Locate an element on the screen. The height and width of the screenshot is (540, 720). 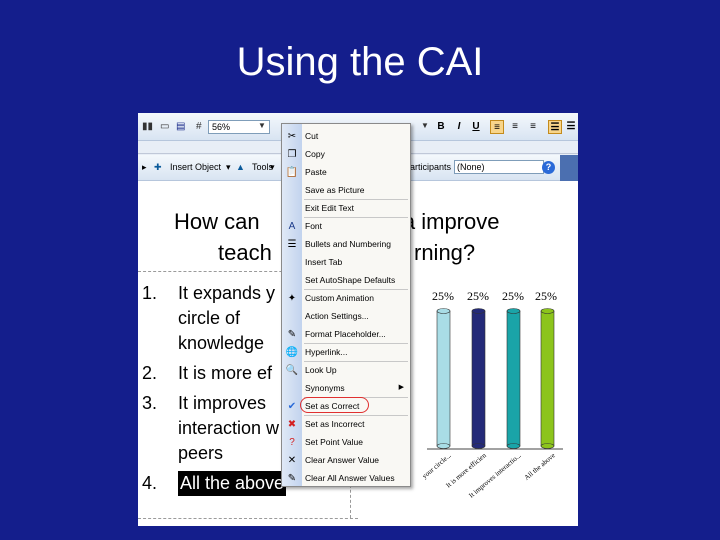
menu-item-label: Set AutoShape Defaults is located at coordinates (350, 280).